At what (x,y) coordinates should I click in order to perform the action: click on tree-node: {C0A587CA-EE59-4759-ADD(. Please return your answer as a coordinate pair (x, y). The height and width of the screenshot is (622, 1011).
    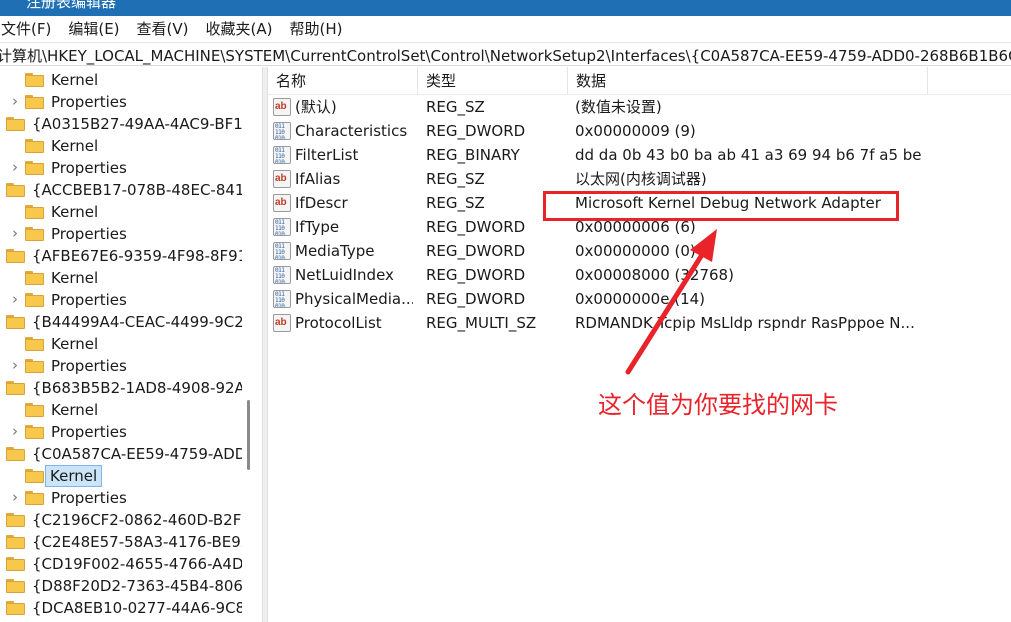
    Looking at the image, I should click on (121, 454).